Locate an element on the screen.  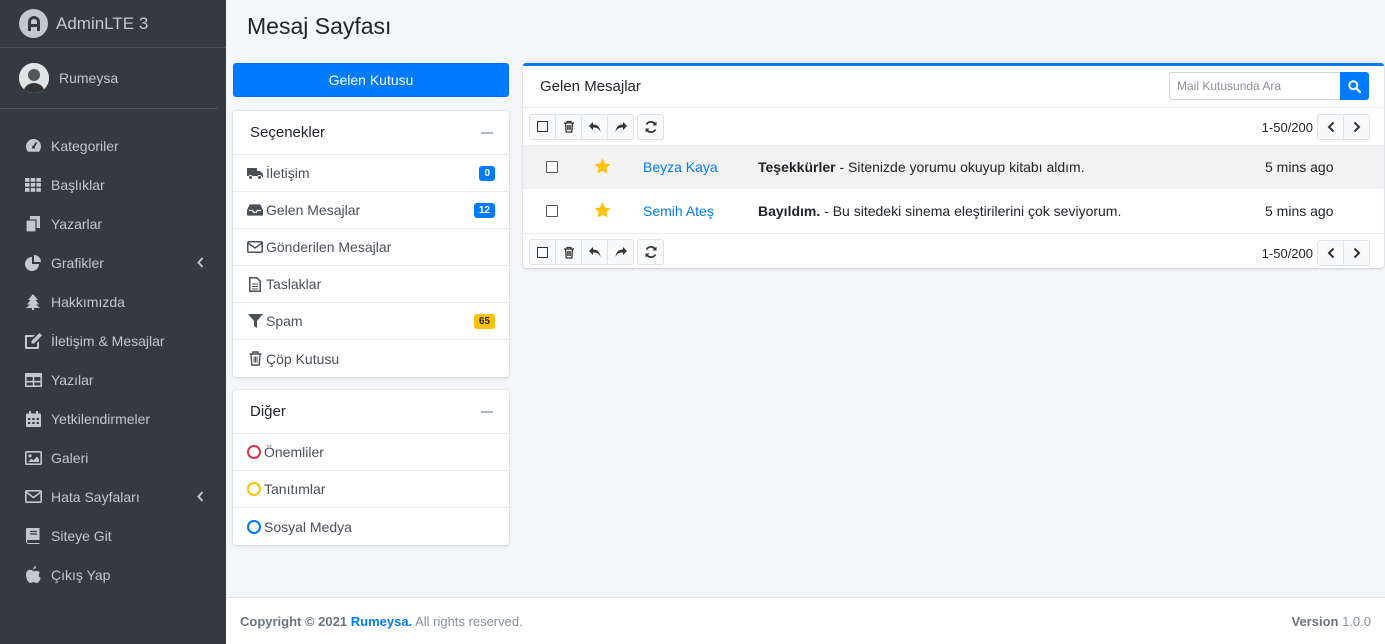
mail-search-input is located at coordinates (1254, 86).